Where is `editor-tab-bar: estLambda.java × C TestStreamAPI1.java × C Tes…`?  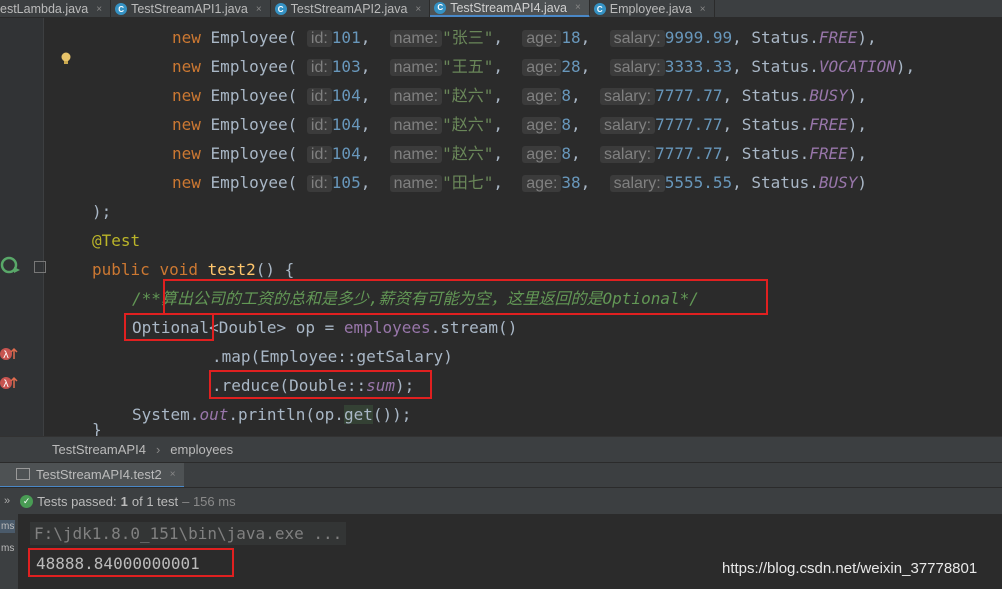
editor-tab-bar: estLambda.java × C TestStreamAPI1.java × C Tes… is located at coordinates (501, 9).